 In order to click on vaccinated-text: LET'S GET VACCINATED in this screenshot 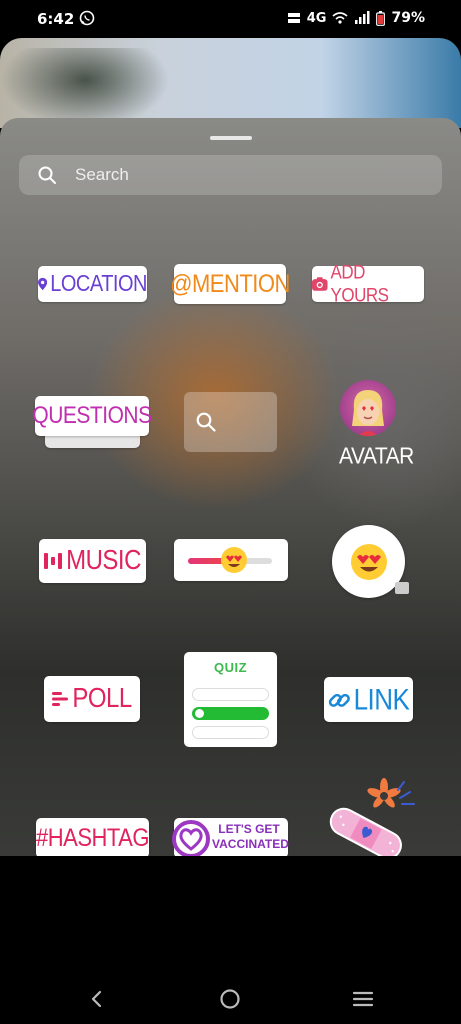, I will do `click(250, 837)`.